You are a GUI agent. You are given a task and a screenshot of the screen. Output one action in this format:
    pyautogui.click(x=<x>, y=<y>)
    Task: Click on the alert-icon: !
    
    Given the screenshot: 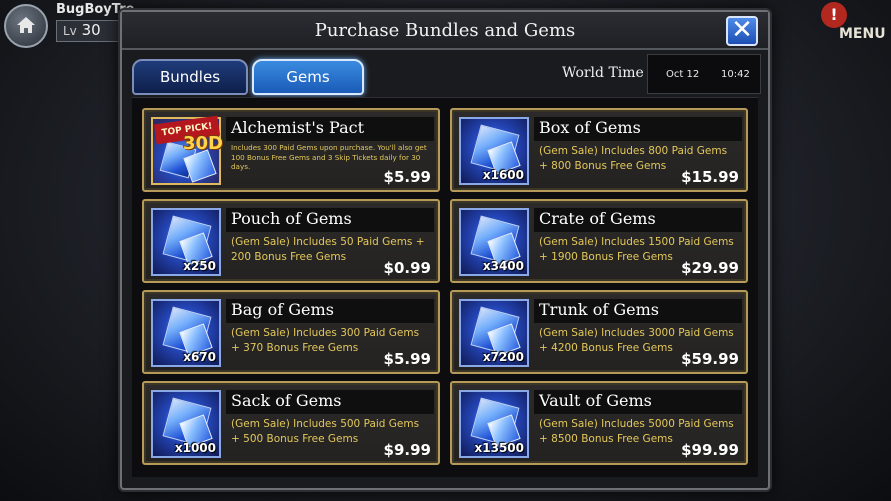 What is the action you would take?
    pyautogui.click(x=834, y=15)
    